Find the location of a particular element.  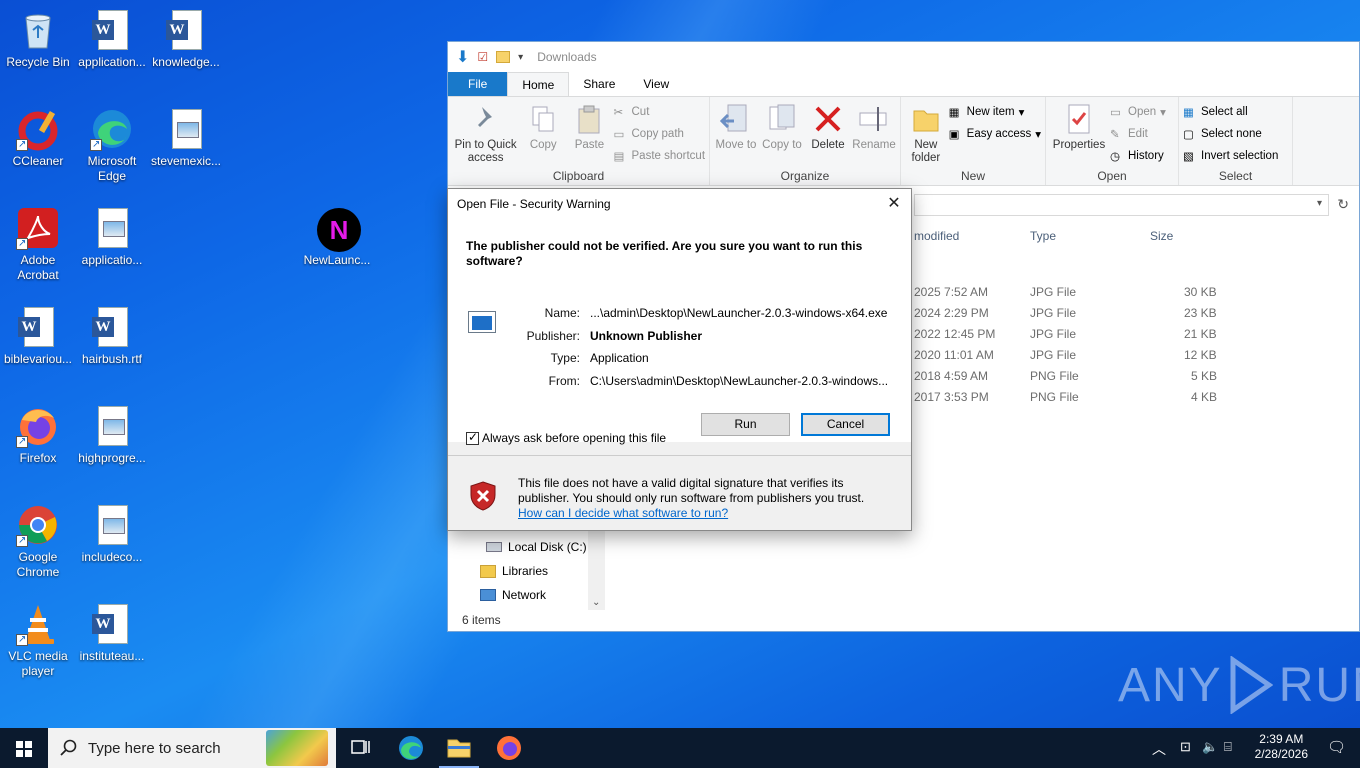

type-value: Application is located at coordinates (619, 358).